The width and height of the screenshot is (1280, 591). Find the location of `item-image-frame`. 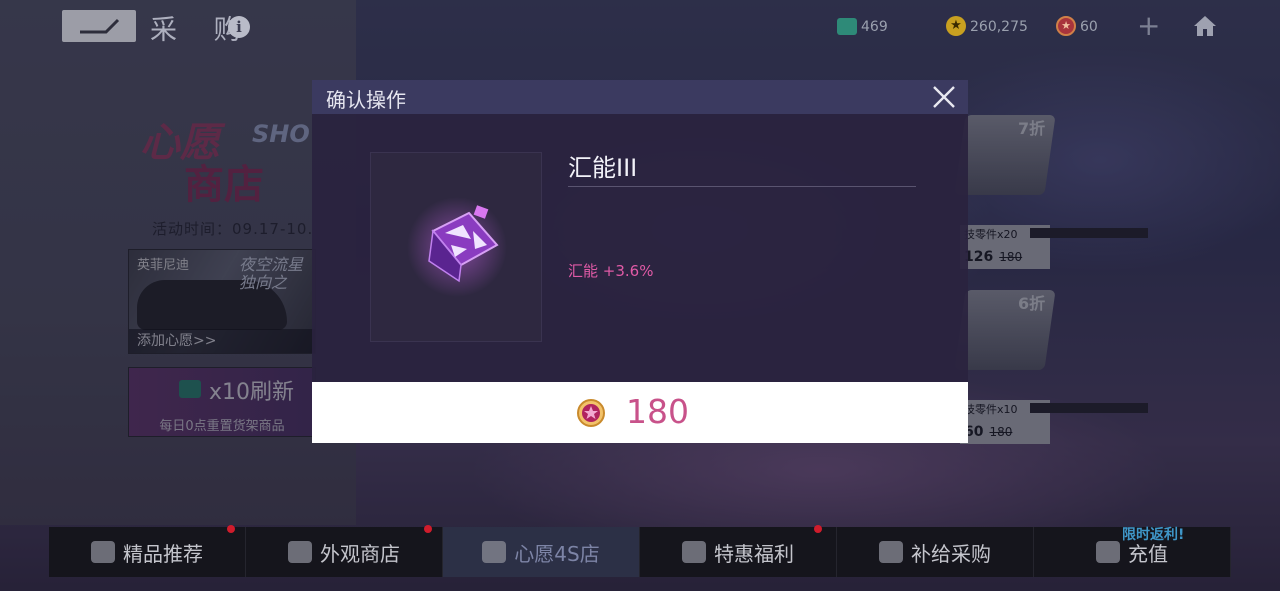

item-image-frame is located at coordinates (456, 247).